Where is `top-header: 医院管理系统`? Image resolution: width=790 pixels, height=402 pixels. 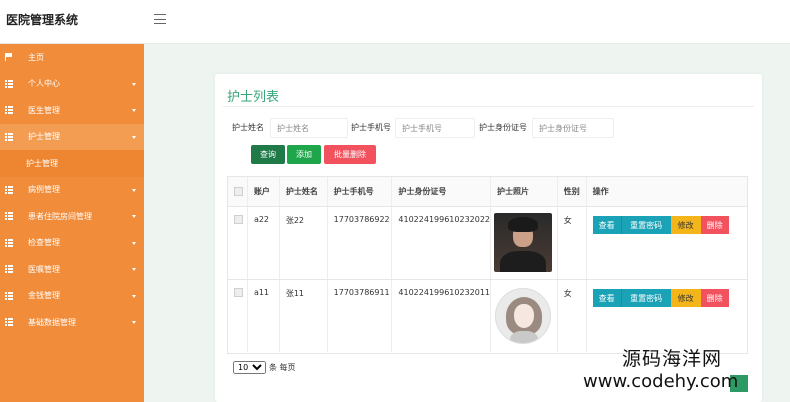 top-header: 医院管理系统 is located at coordinates (395, 22).